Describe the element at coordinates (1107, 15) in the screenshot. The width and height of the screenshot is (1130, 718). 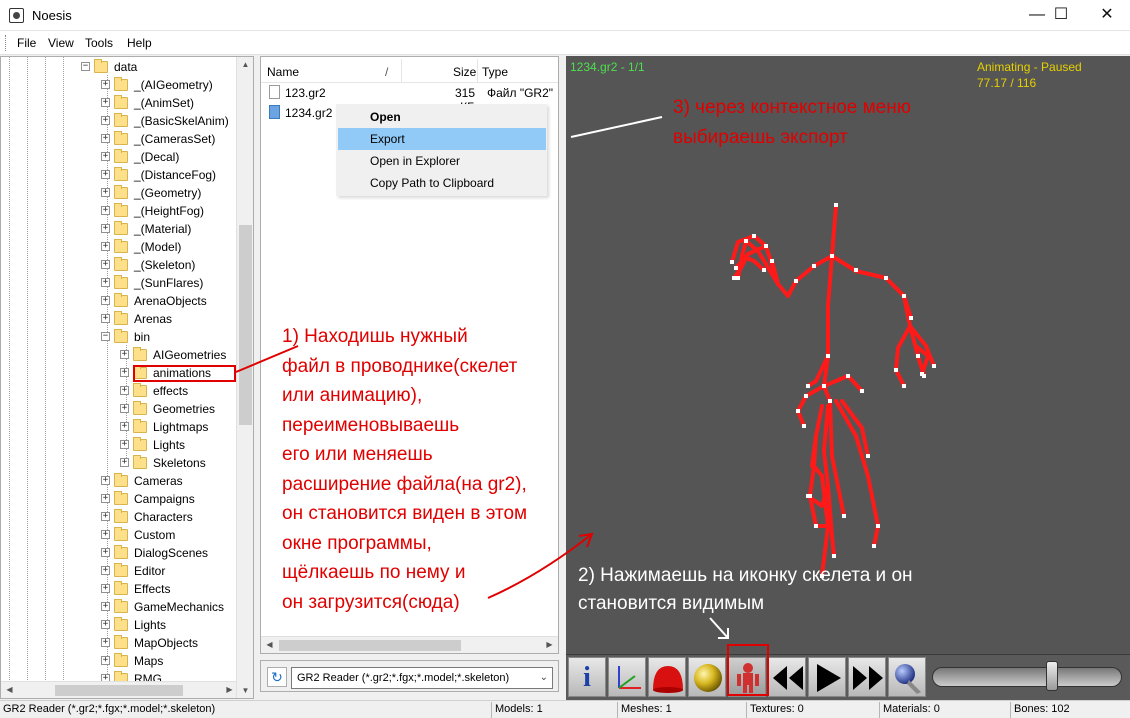
I see `close-button: ✕` at that location.